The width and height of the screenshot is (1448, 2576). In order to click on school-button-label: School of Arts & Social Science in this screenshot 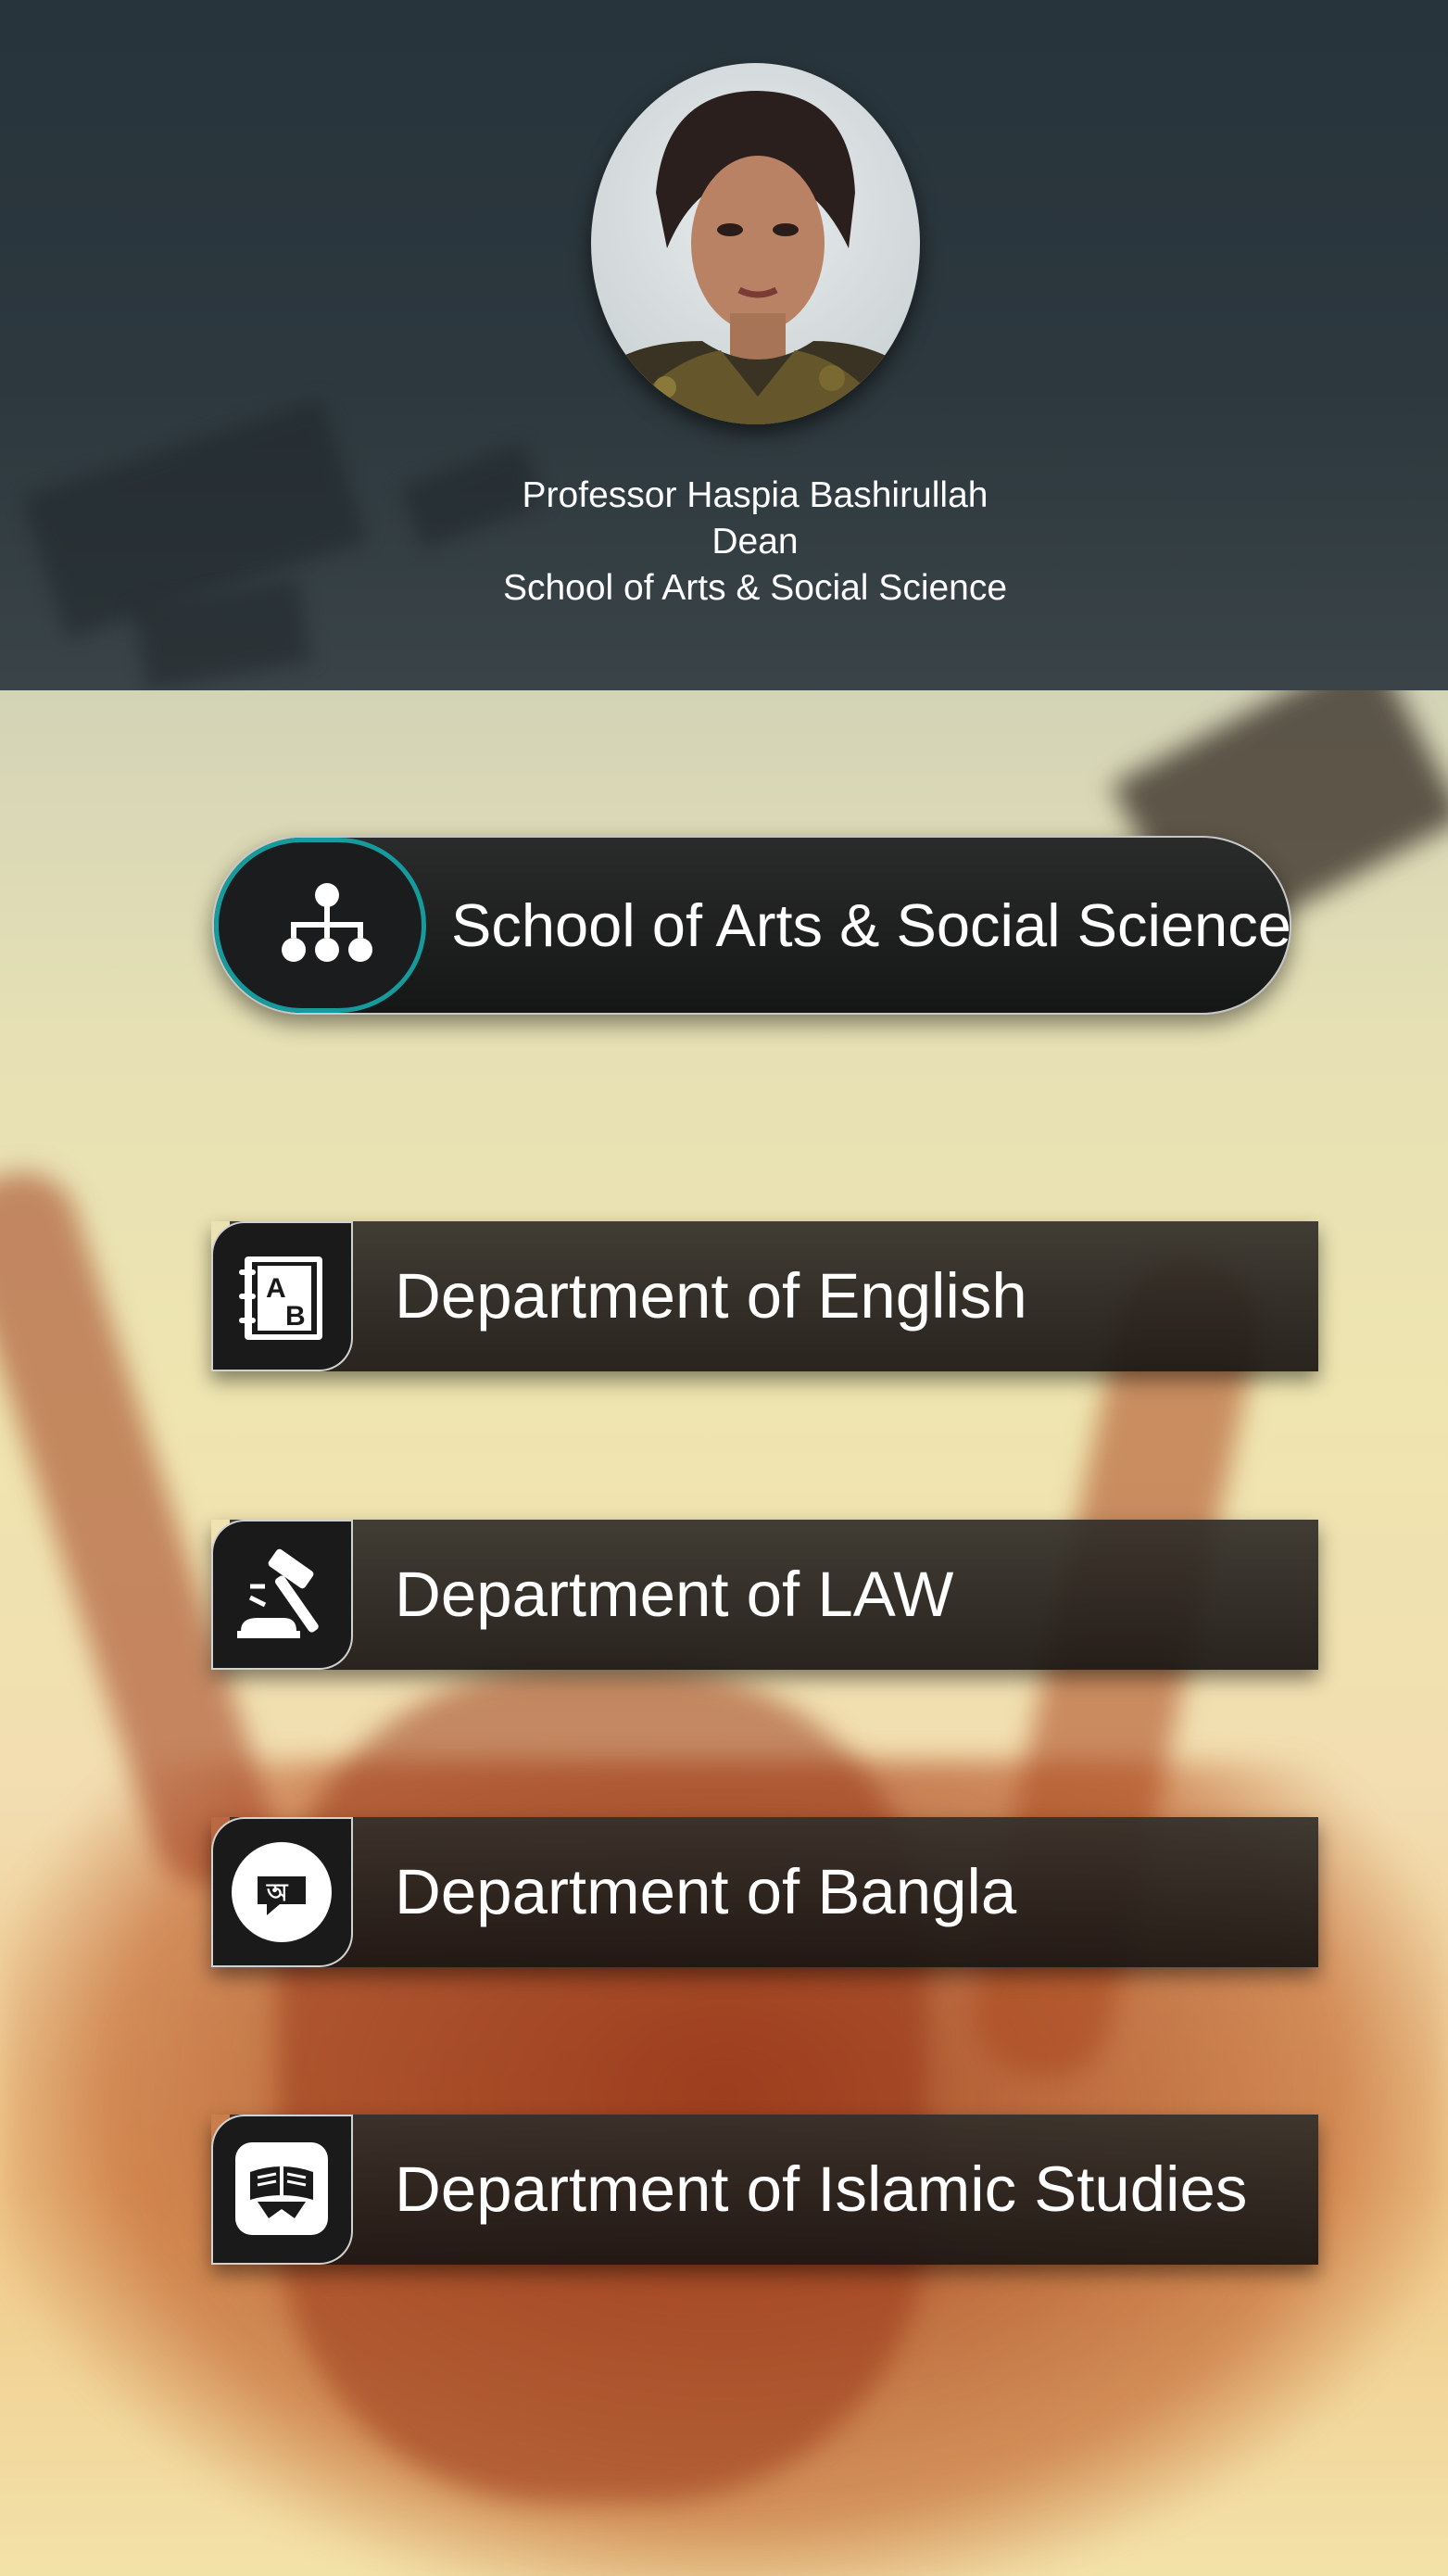, I will do `click(871, 925)`.